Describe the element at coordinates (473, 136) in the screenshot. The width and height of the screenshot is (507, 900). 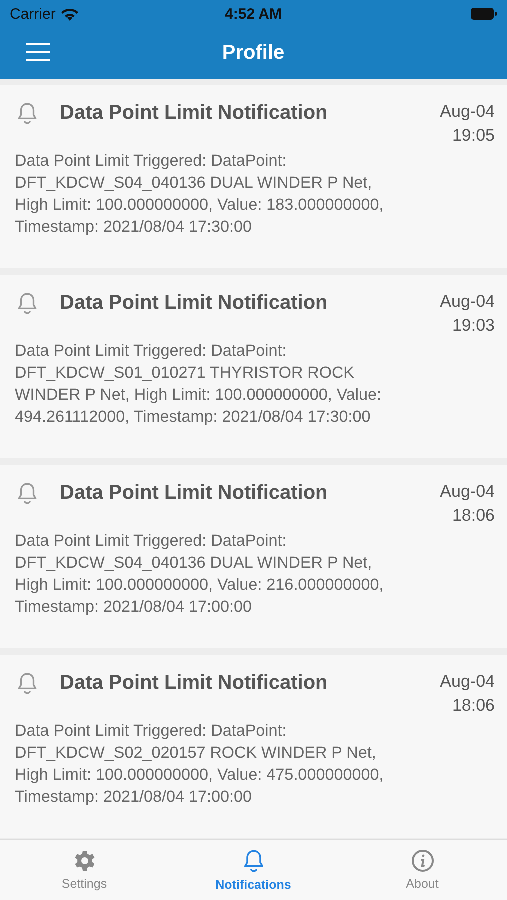
I see `notification-time: 19:05` at that location.